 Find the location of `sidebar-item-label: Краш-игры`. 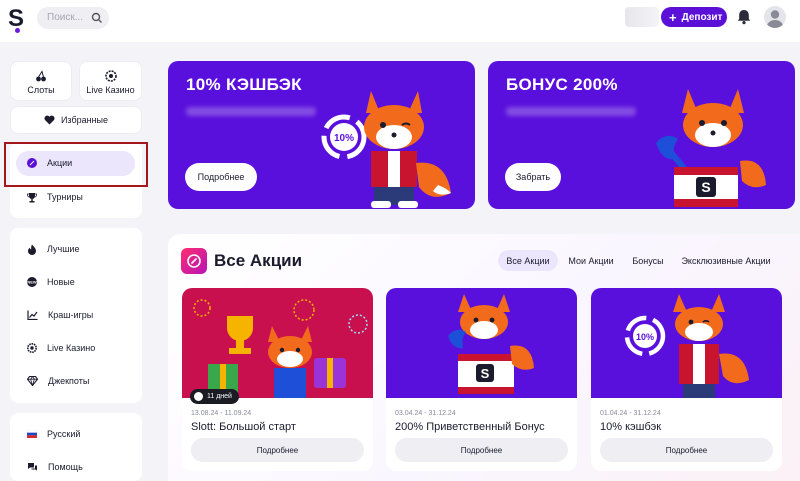

sidebar-item-label: Краш-игры is located at coordinates (71, 315).